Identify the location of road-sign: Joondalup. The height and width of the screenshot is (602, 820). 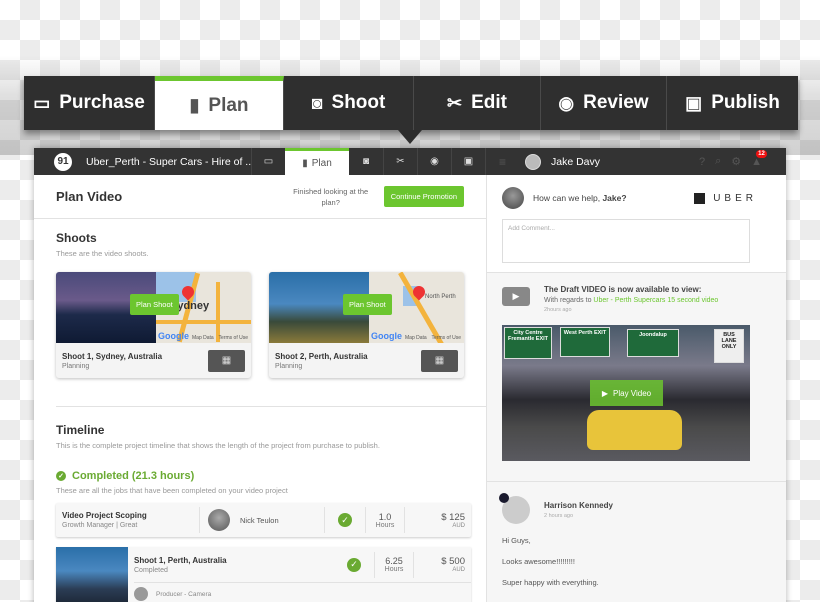
(653, 343).